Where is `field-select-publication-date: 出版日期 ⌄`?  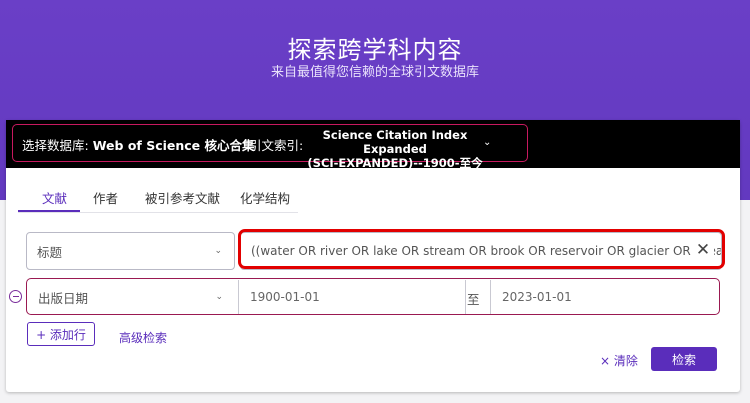
field-select-publication-date: 出版日期 ⌄ is located at coordinates (131, 297).